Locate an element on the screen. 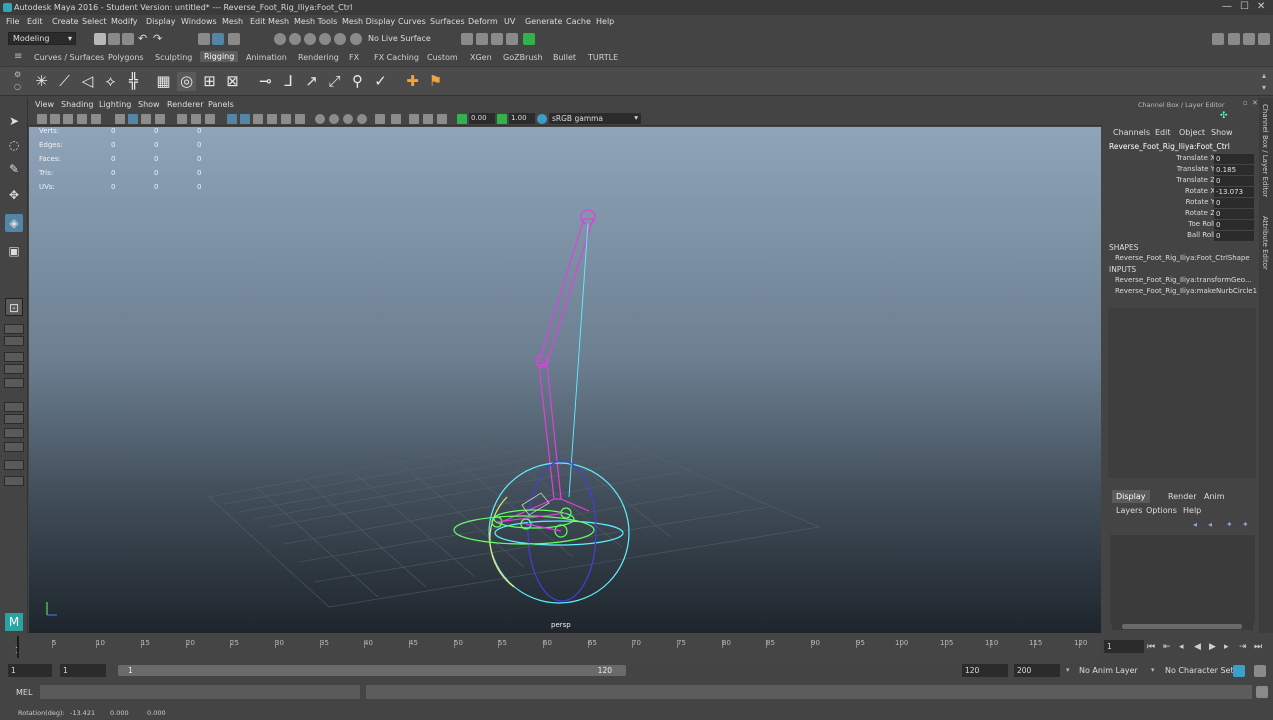  xray-active-icon is located at coordinates (428, 119).